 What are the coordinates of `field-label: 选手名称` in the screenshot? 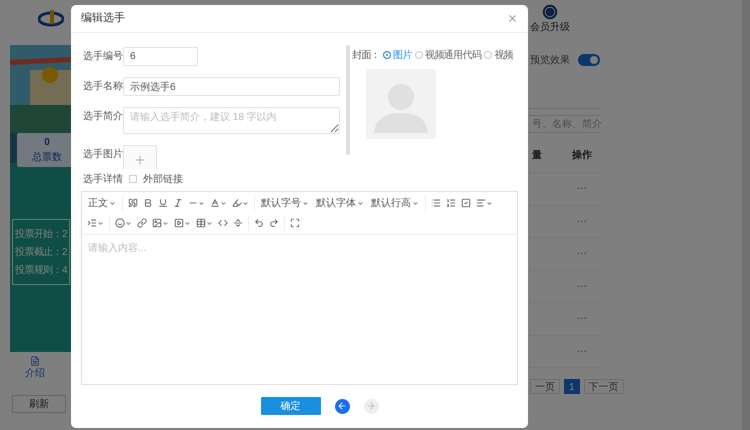 It's located at (103, 87).